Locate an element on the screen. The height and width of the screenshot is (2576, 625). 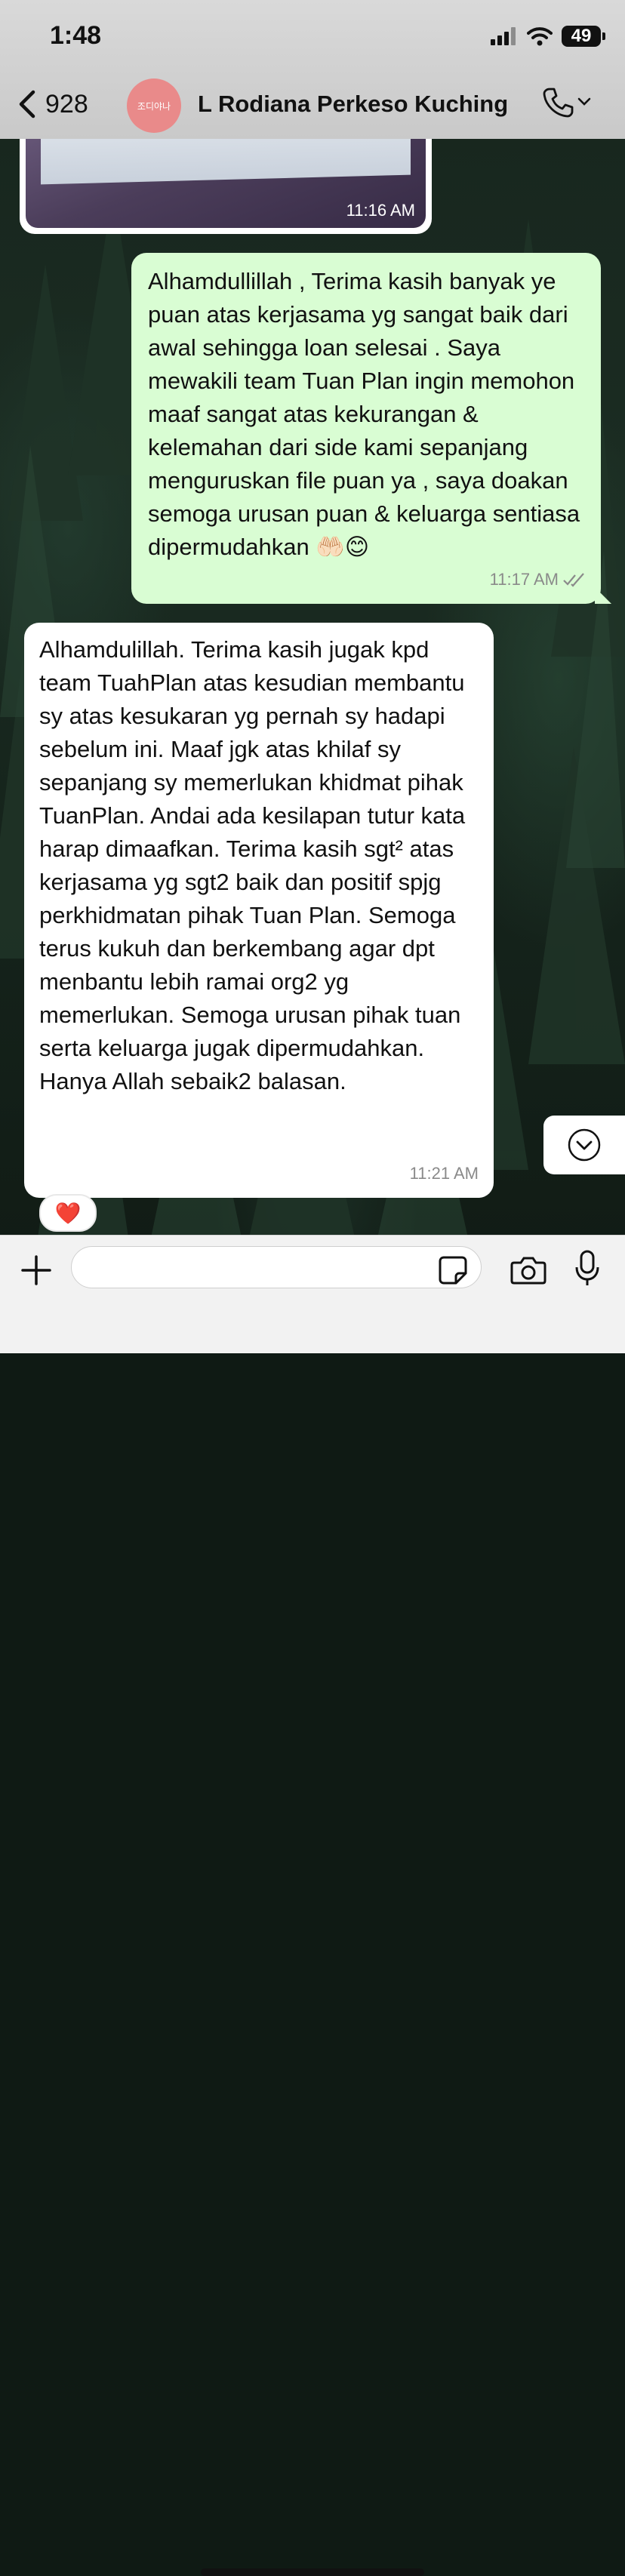
message-meta: 11:21 AM is located at coordinates (444, 1173).